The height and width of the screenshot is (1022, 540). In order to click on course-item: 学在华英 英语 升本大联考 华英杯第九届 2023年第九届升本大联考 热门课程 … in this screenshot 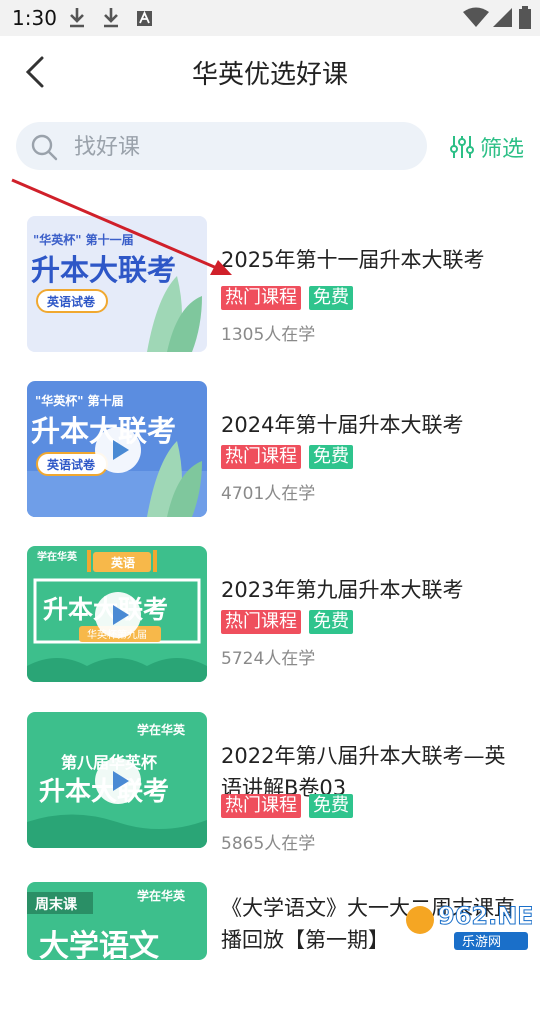, I will do `click(270, 616)`.